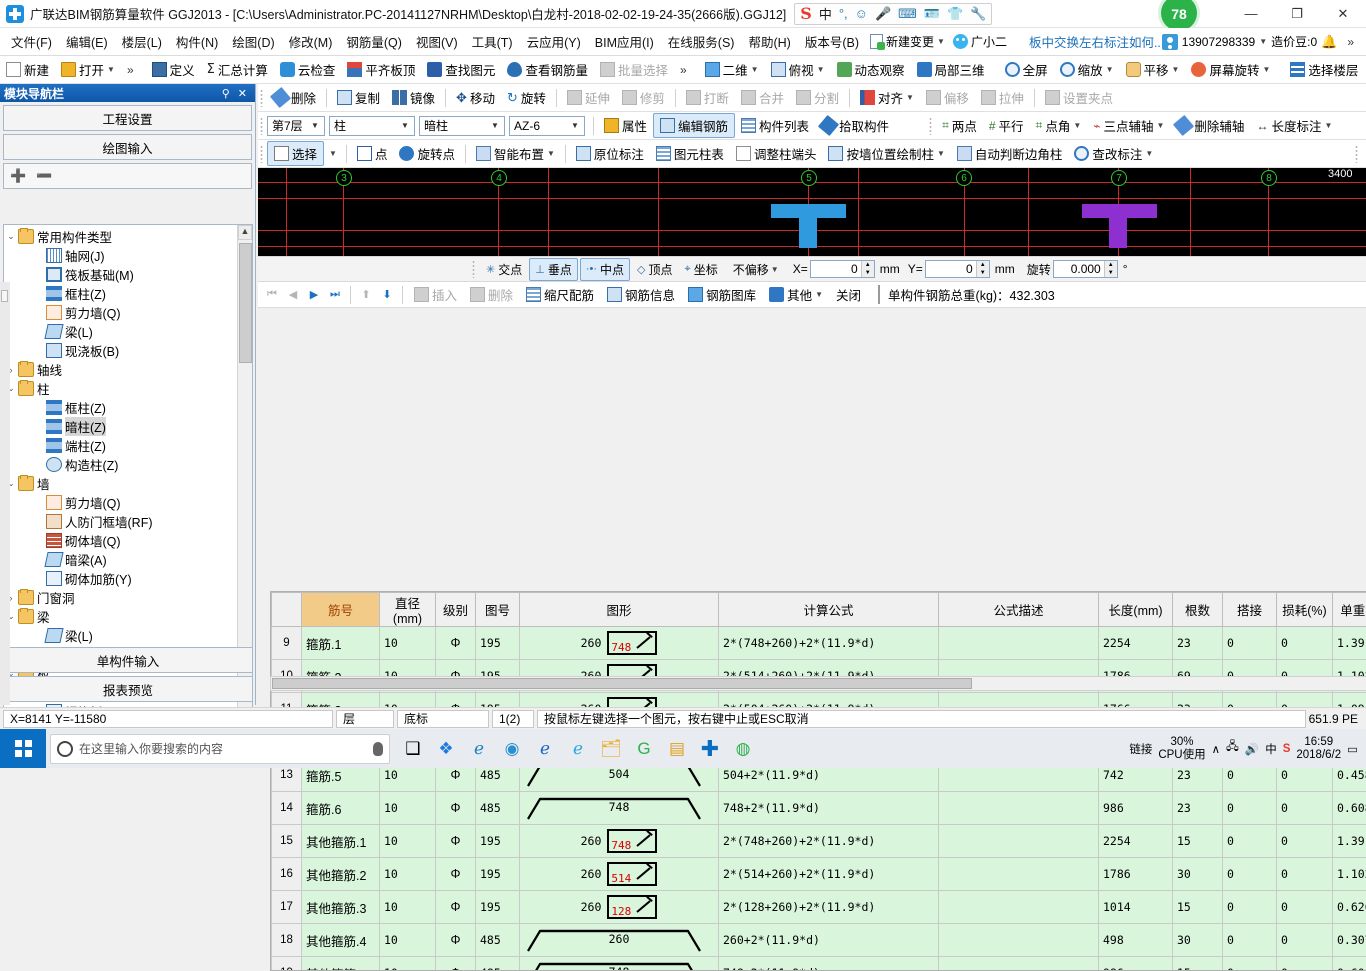 This screenshot has height=971, width=1366. What do you see at coordinates (1059, 125) in the screenshot?
I see `axis-point-angle-button: ⌗ 点角 ▼` at bounding box center [1059, 125].